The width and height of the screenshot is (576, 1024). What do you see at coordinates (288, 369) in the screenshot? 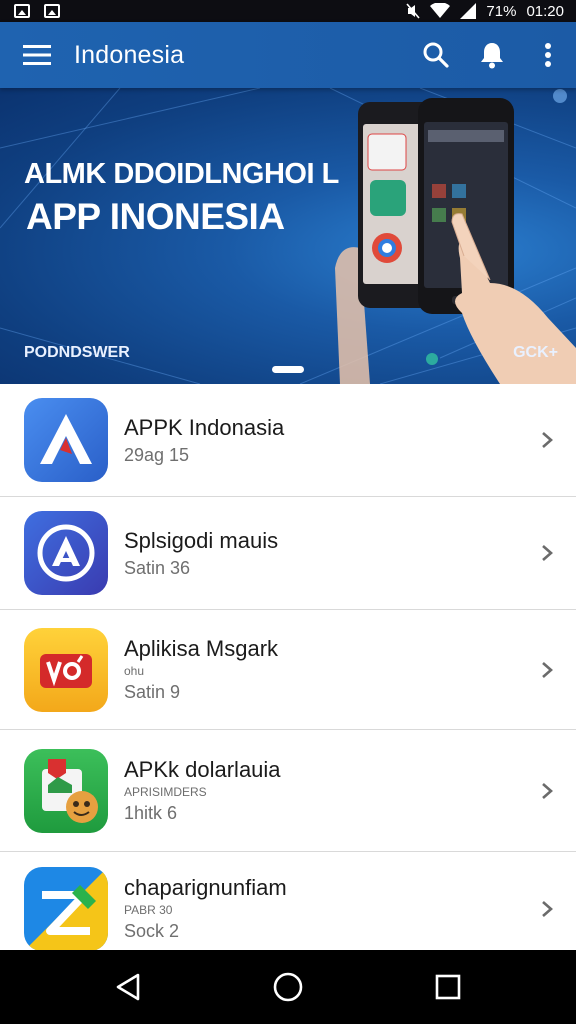
I see `carousel-indicator` at bounding box center [288, 369].